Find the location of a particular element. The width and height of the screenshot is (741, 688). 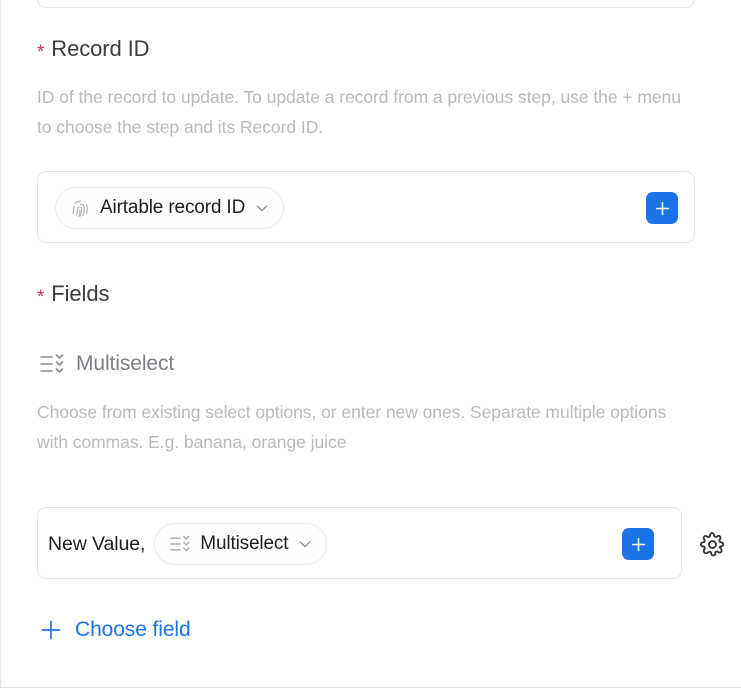

record-id-add-button is located at coordinates (662, 208).